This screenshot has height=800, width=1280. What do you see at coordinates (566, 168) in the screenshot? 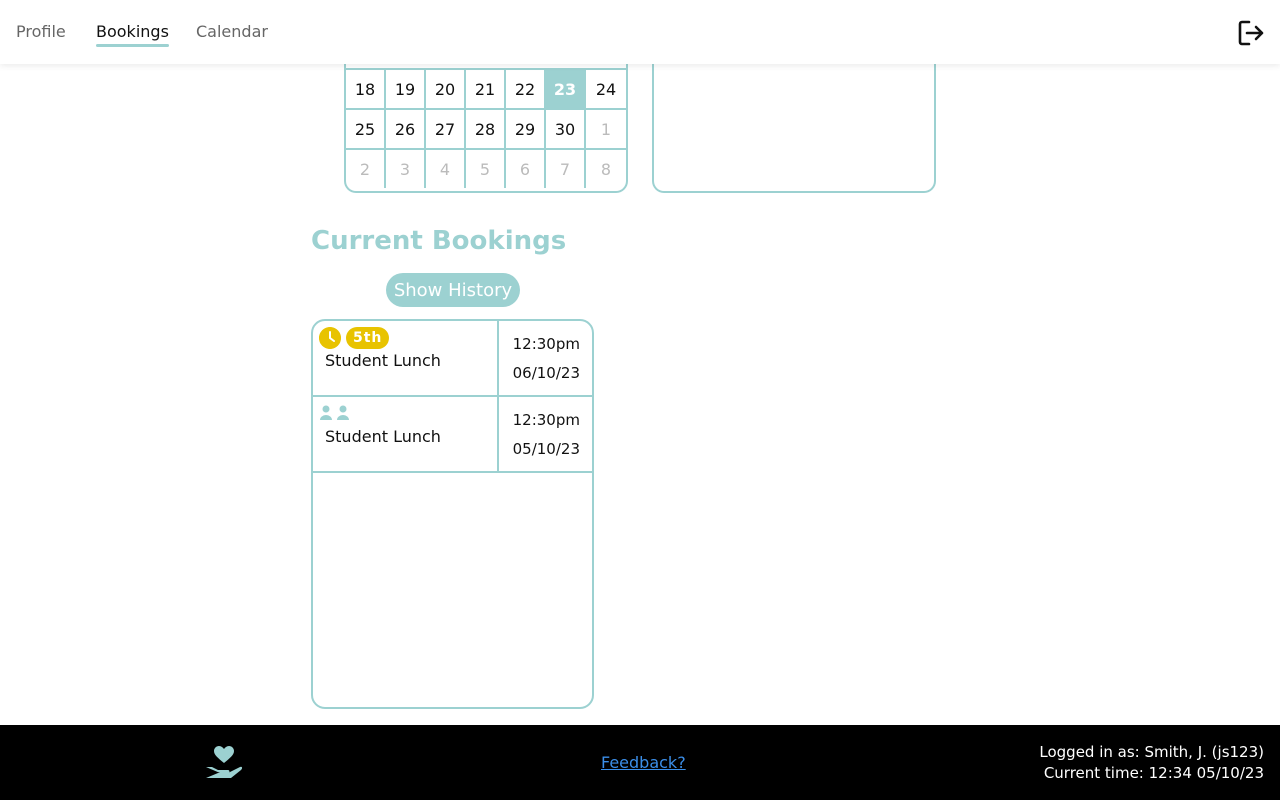
I see `calendar-day-muted: 7` at bounding box center [566, 168].